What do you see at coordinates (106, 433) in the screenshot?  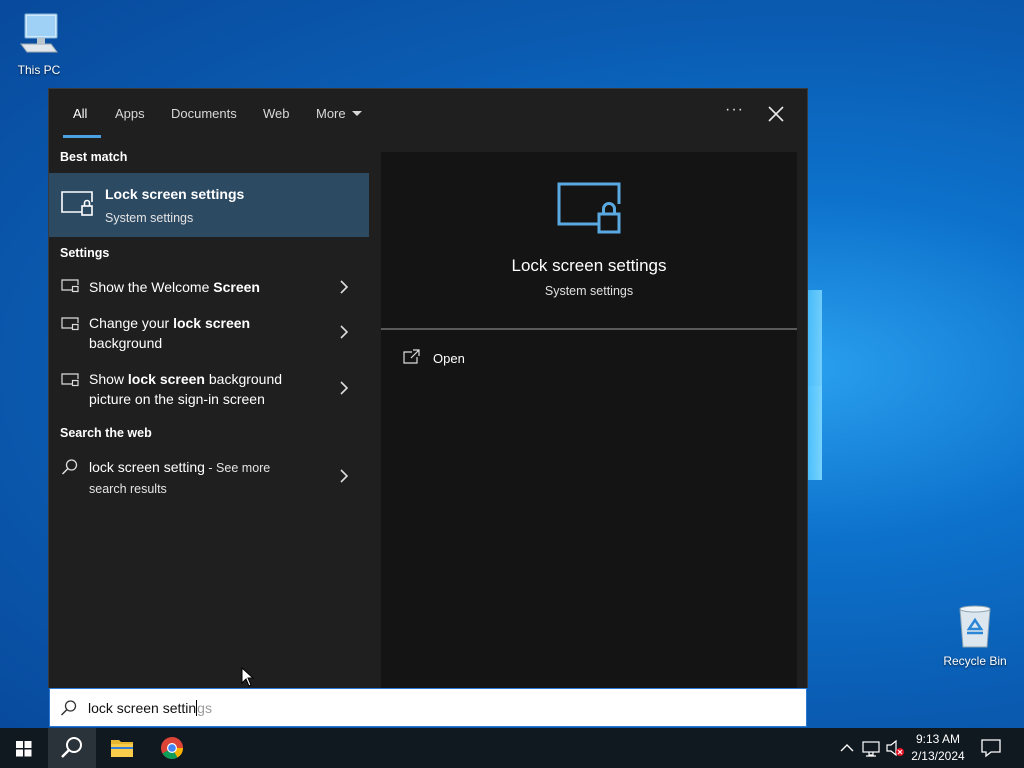 I see `section-search-the-web: Search the web` at bounding box center [106, 433].